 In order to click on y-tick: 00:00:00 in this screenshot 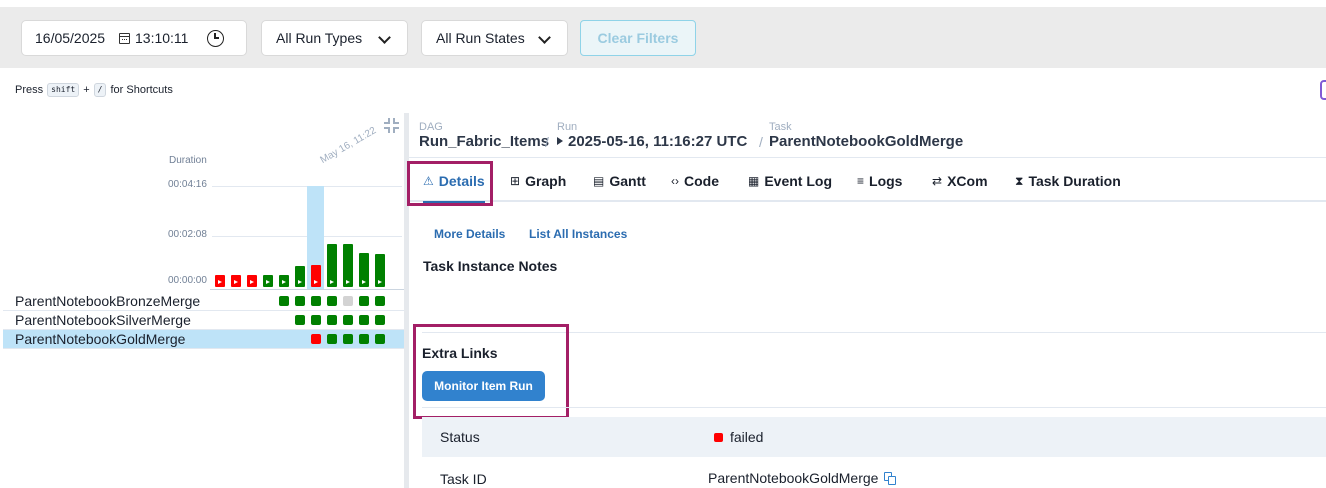, I will do `click(187, 280)`.